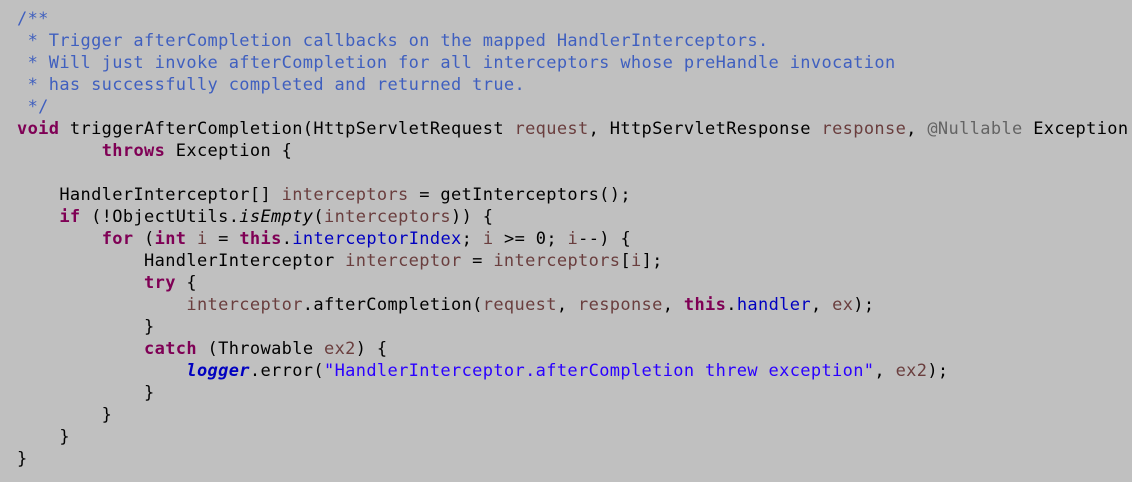 The width and height of the screenshot is (1132, 482). I want to click on code-line: try {, so click(107, 283).